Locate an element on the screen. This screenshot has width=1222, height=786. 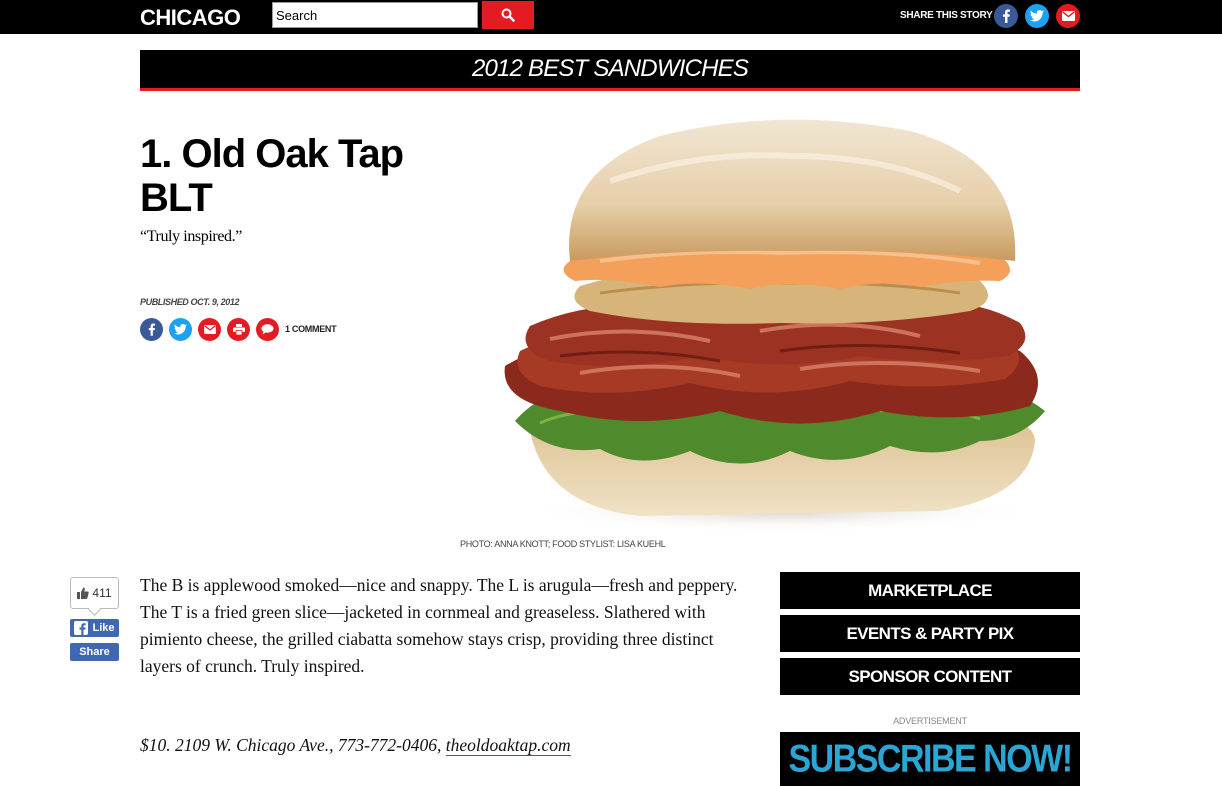
share-button-label: Share is located at coordinates (94, 652).